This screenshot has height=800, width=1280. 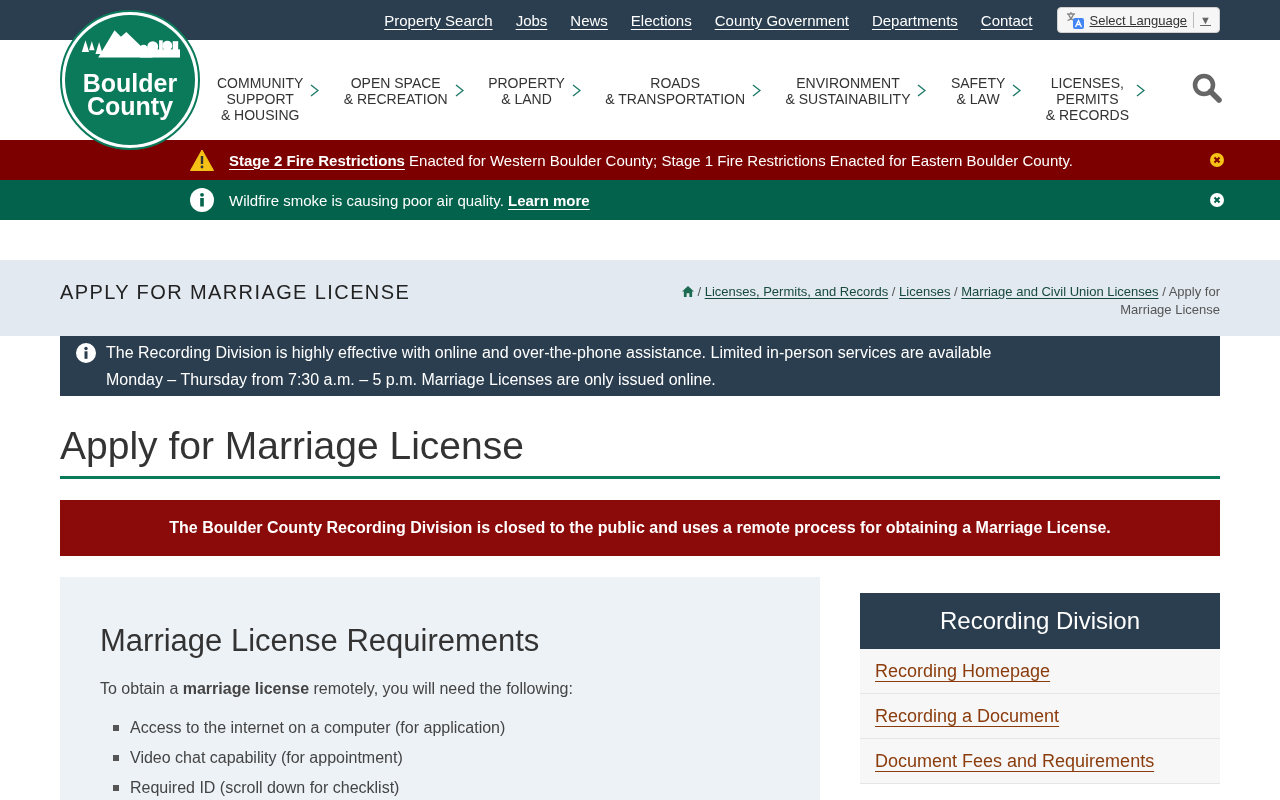 I want to click on alert-message: Wildfire smoke is causing poor air quality. Learn more, so click(x=410, y=200).